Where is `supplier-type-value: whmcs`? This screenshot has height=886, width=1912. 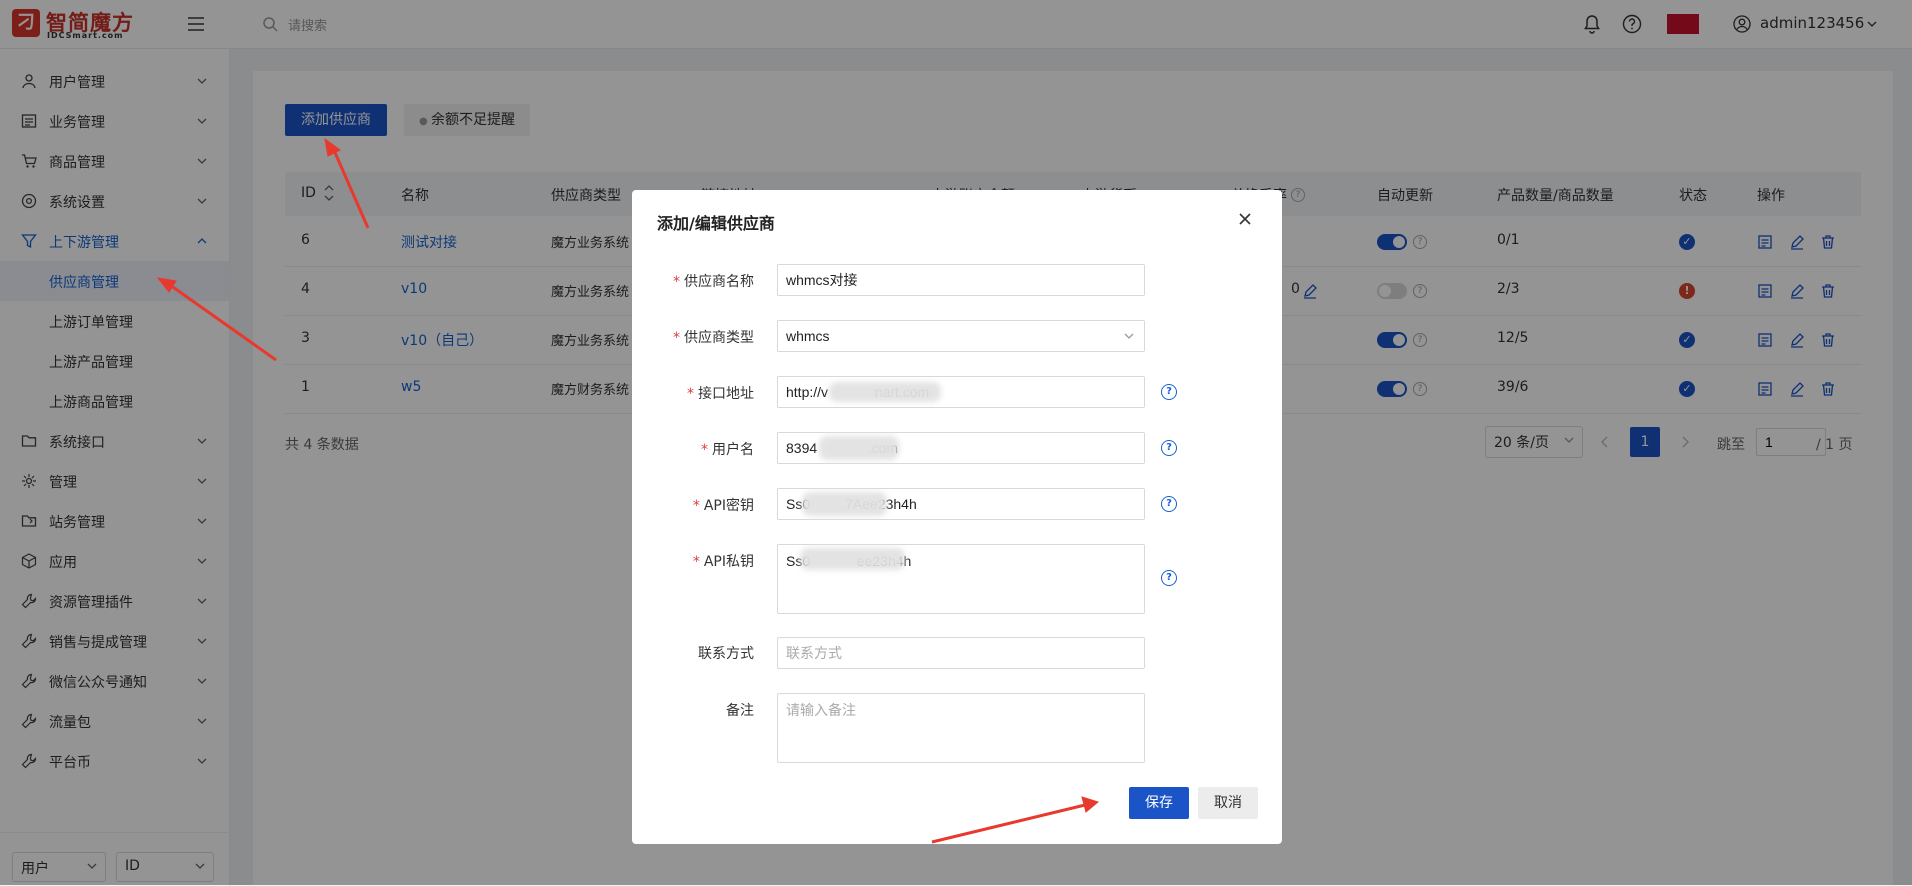 supplier-type-value: whmcs is located at coordinates (808, 336).